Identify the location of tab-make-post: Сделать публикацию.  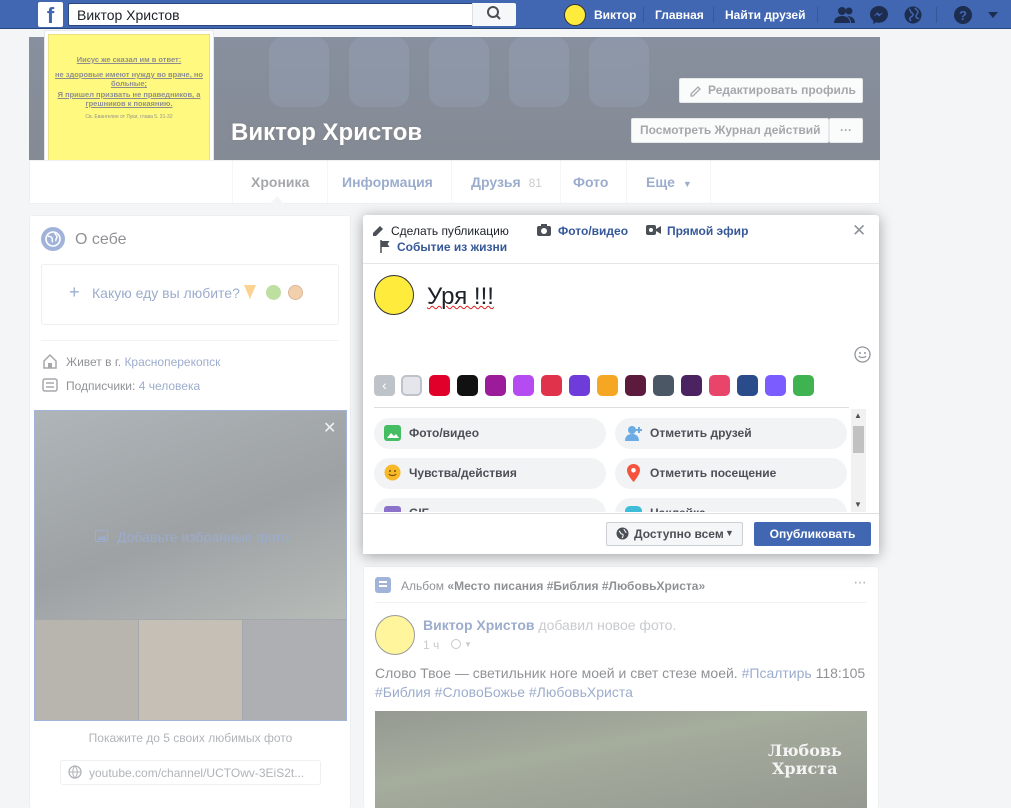
(450, 231).